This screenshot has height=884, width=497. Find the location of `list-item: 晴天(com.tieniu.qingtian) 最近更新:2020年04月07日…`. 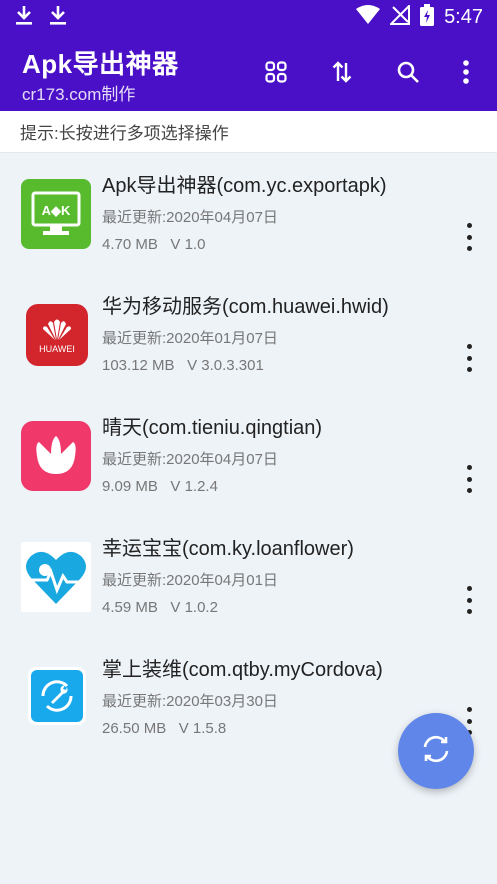

list-item: 晴天(com.tieniu.qingtian) 最近更新:2020年04月07日… is located at coordinates (248, 455).